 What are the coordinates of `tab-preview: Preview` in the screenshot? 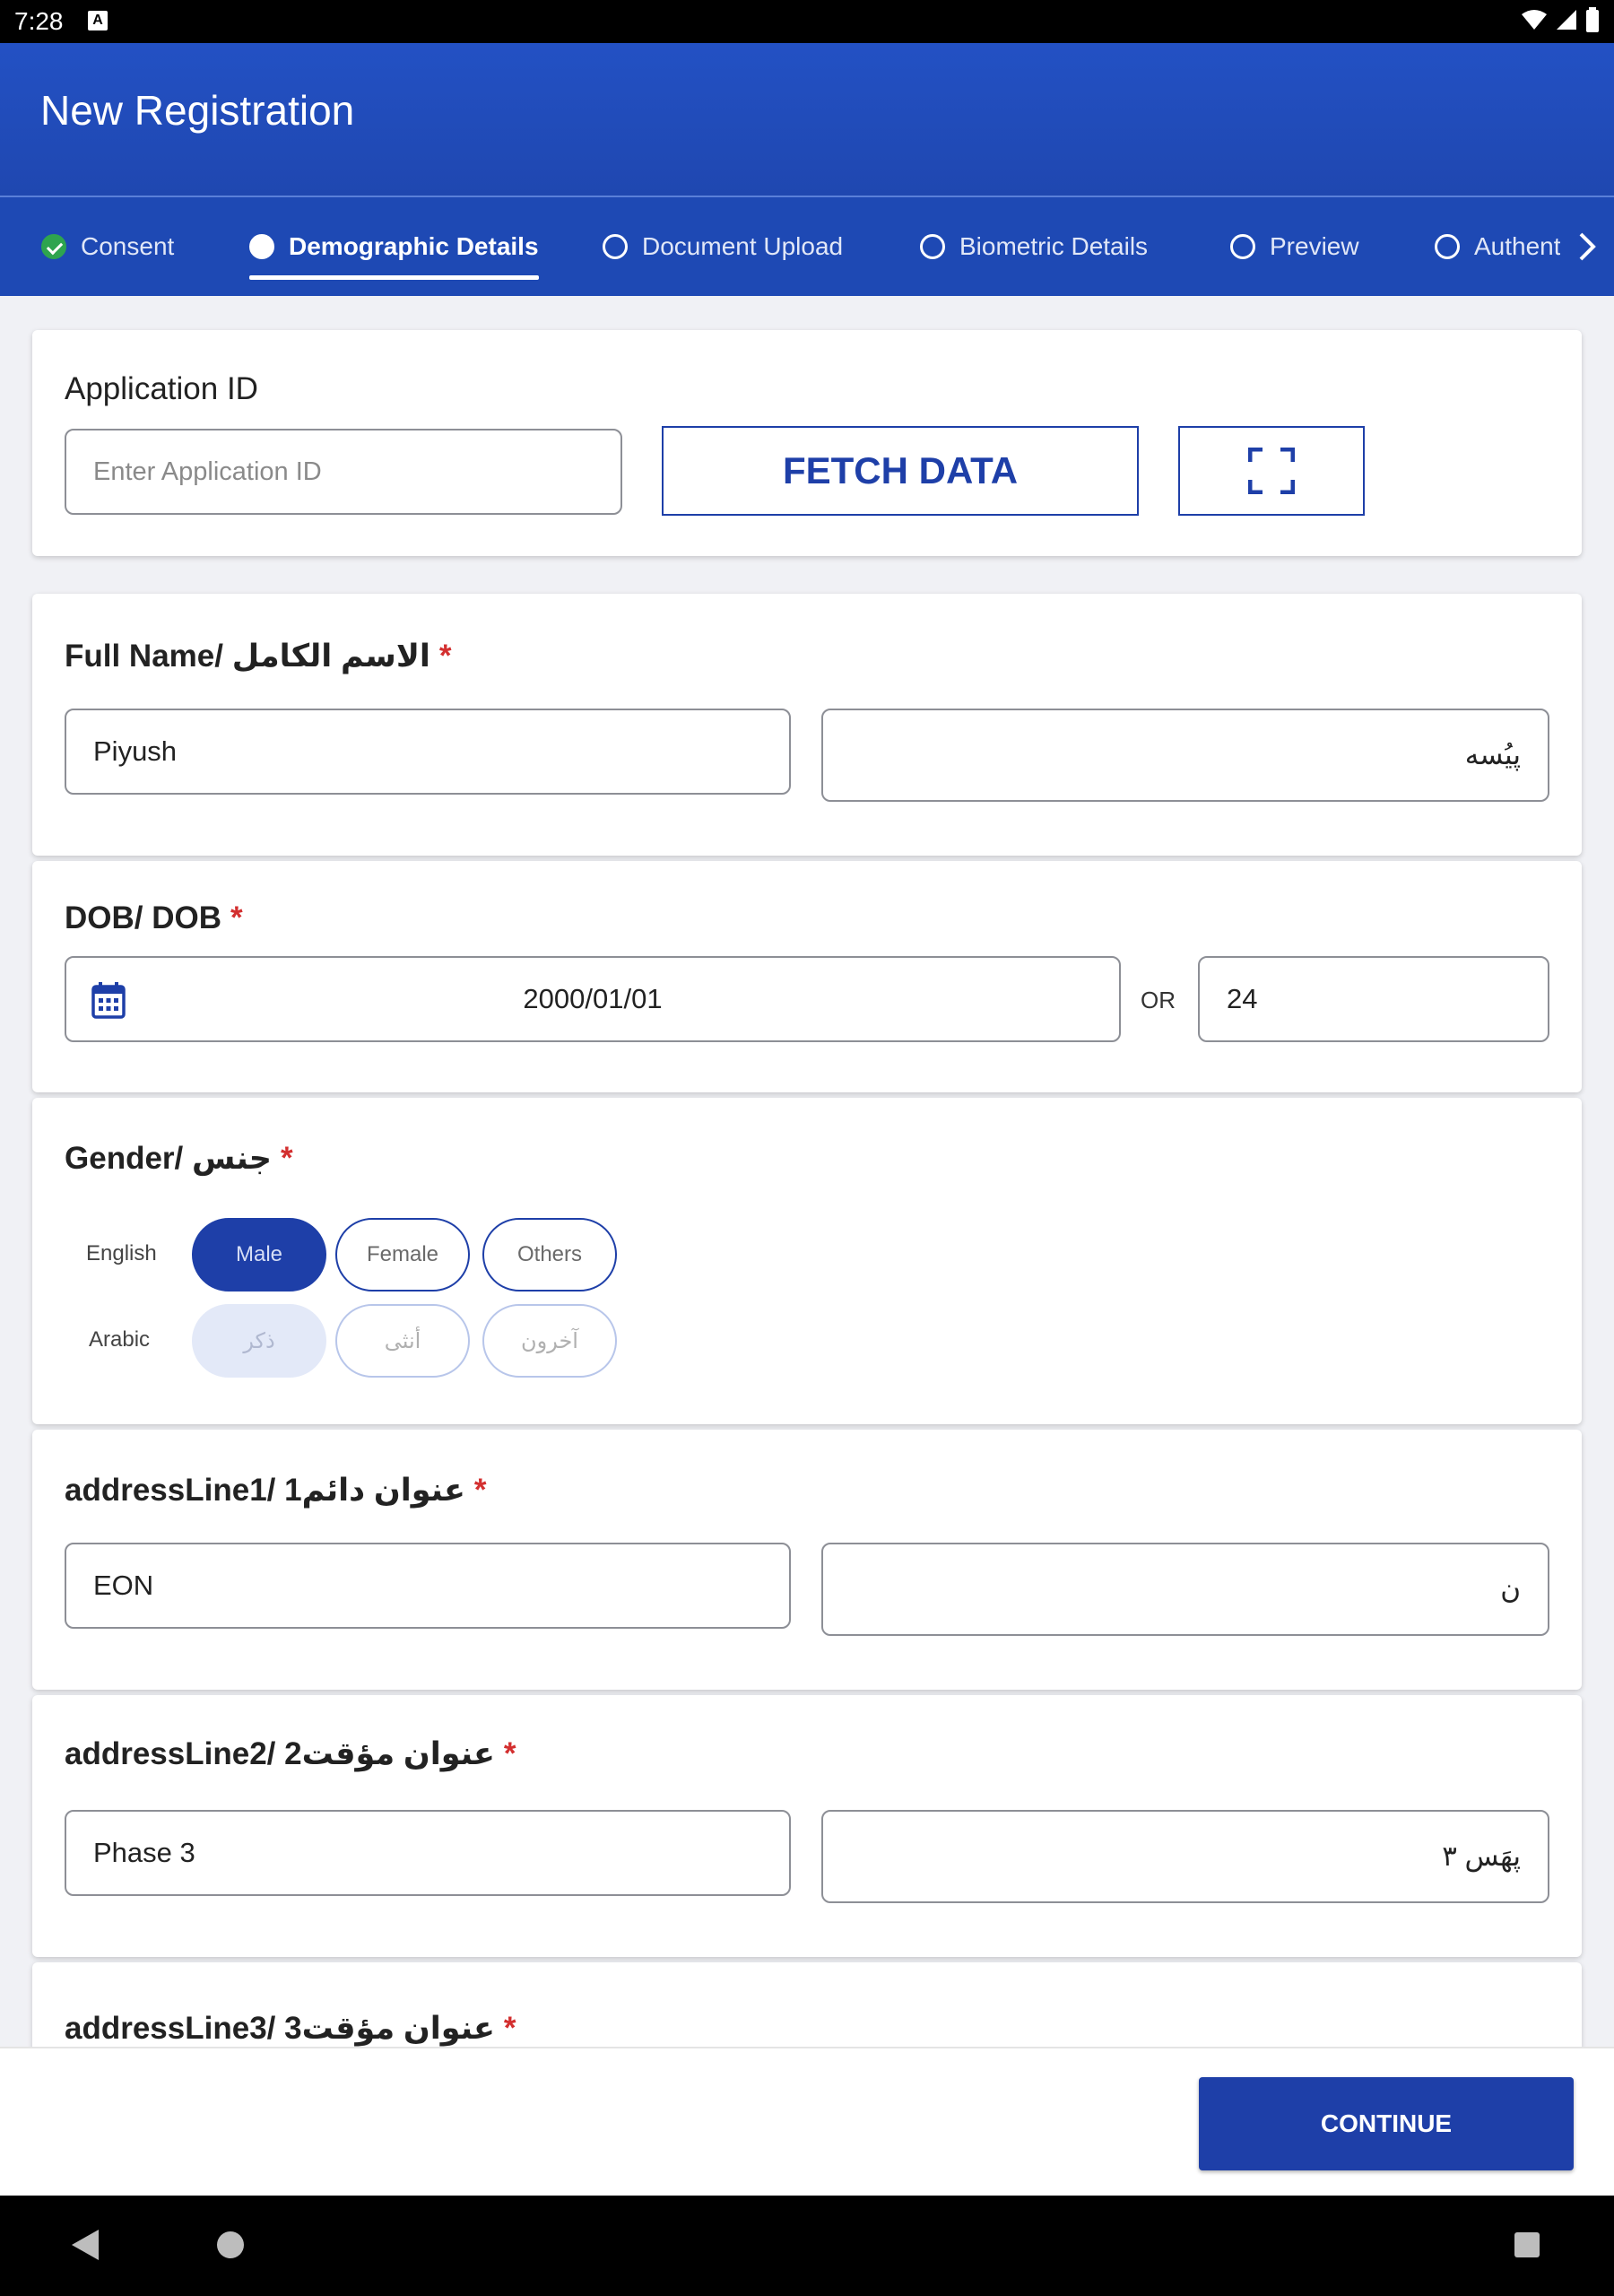 It's located at (1294, 246).